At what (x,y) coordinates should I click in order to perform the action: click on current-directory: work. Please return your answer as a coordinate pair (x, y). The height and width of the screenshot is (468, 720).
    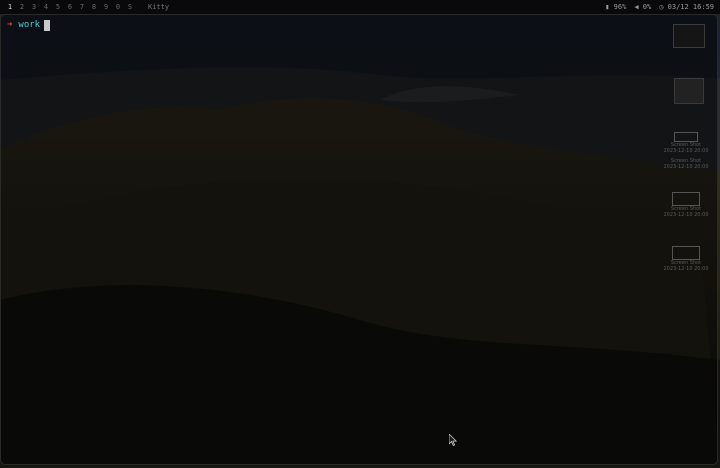
    Looking at the image, I should click on (29, 25).